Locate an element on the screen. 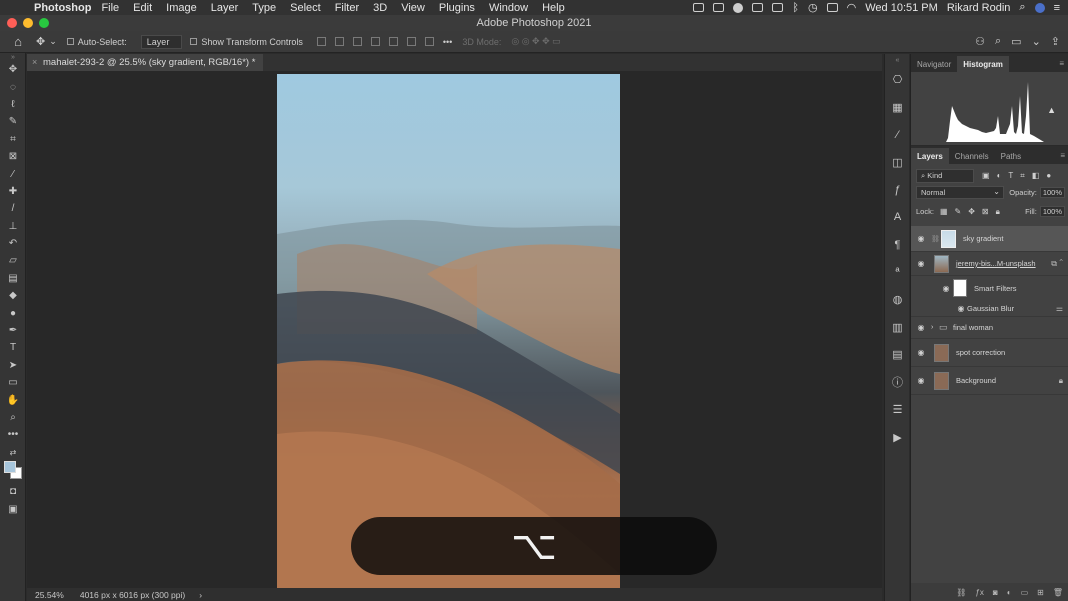 The height and width of the screenshot is (601, 1068). lock-image-icon: ✎ is located at coordinates (958, 212).